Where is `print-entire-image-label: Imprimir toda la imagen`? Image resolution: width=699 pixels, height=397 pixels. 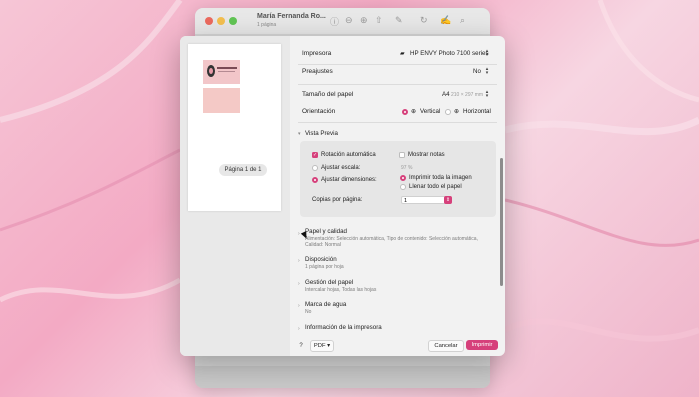
print-entire-image-label: Imprimir toda la imagen is located at coordinates (440, 178).